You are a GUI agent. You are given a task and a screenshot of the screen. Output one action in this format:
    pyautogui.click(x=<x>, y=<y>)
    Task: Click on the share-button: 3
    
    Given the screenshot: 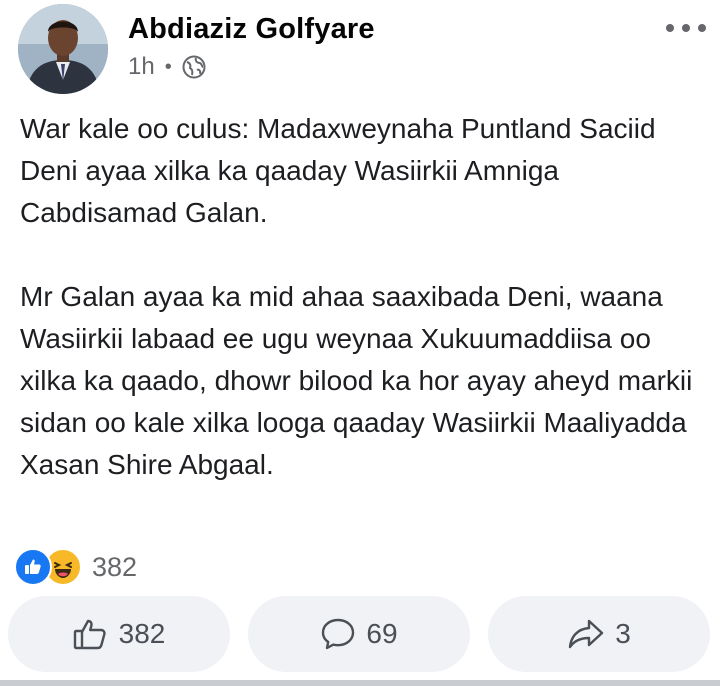 What is the action you would take?
    pyautogui.click(x=599, y=634)
    